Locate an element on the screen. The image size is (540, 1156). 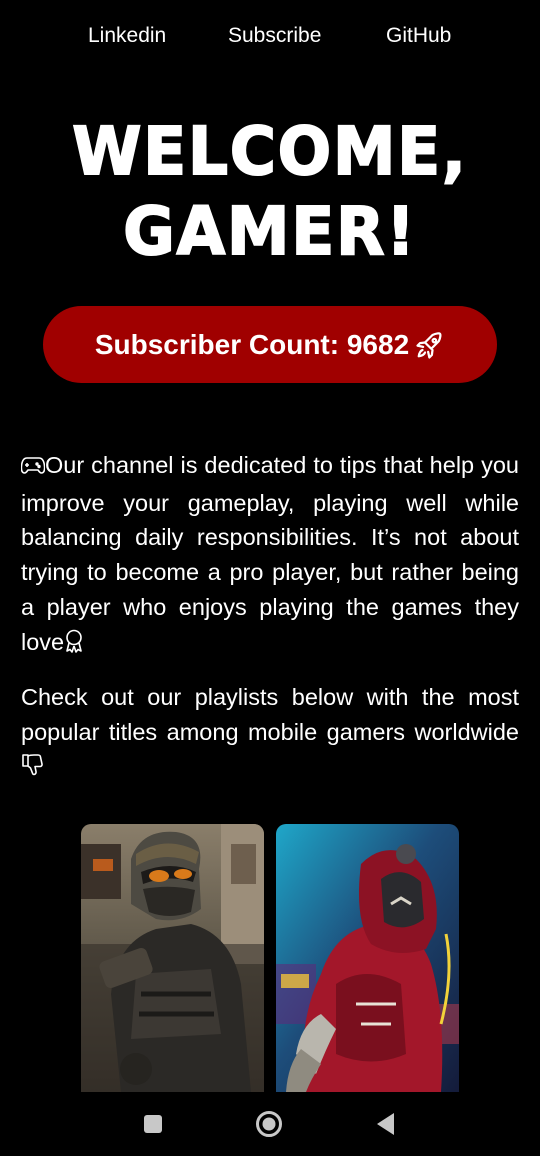
home-icon is located at coordinates (269, 1124).